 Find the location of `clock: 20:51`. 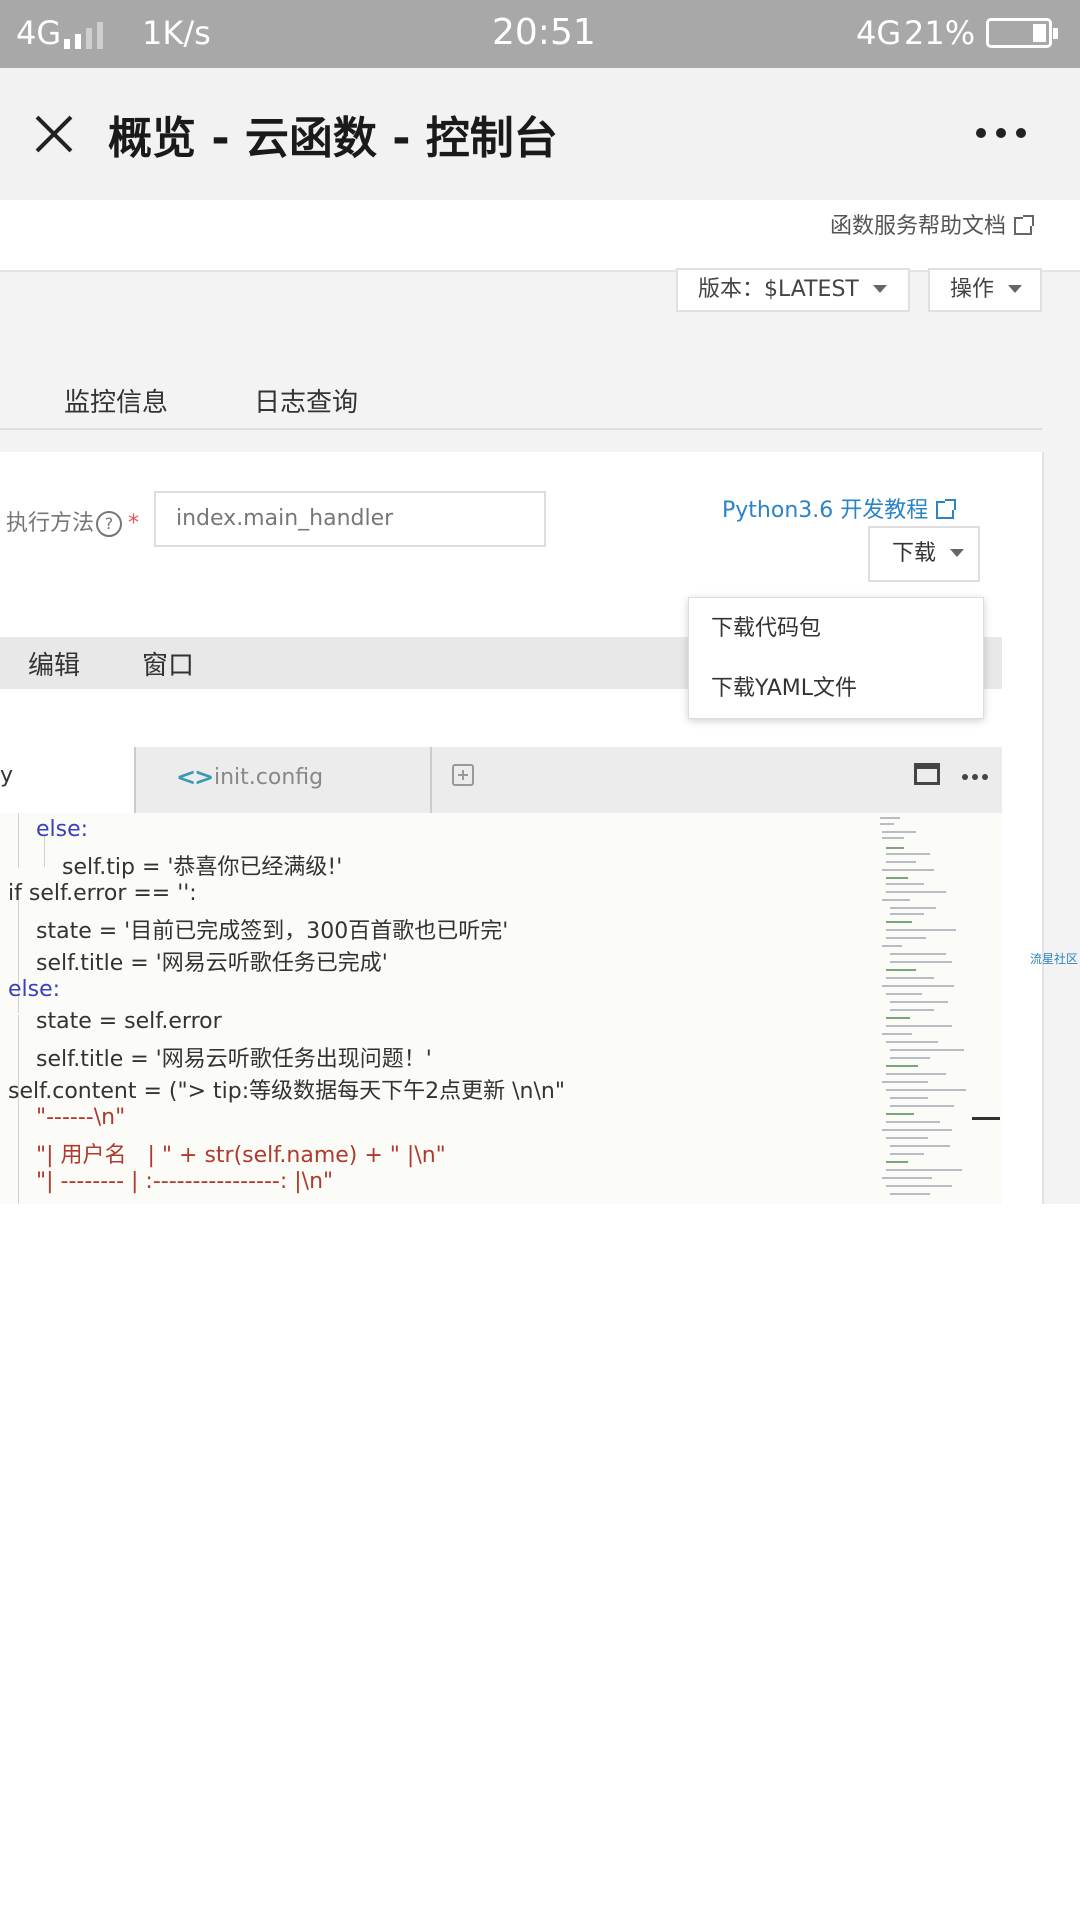

clock: 20:51 is located at coordinates (544, 32).